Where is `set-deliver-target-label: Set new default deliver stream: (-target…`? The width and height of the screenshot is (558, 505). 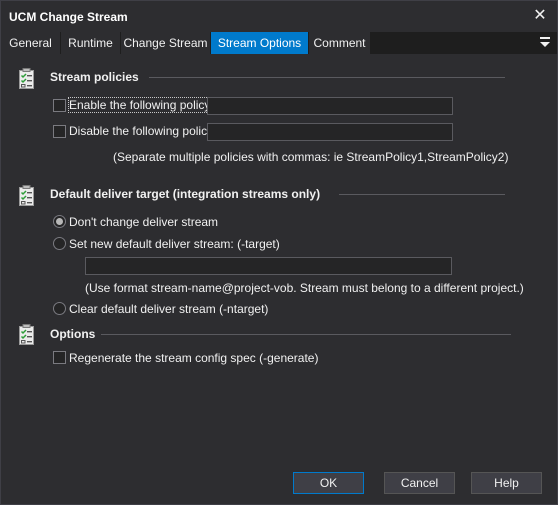 set-deliver-target-label: Set new default deliver stream: (-target… is located at coordinates (174, 244).